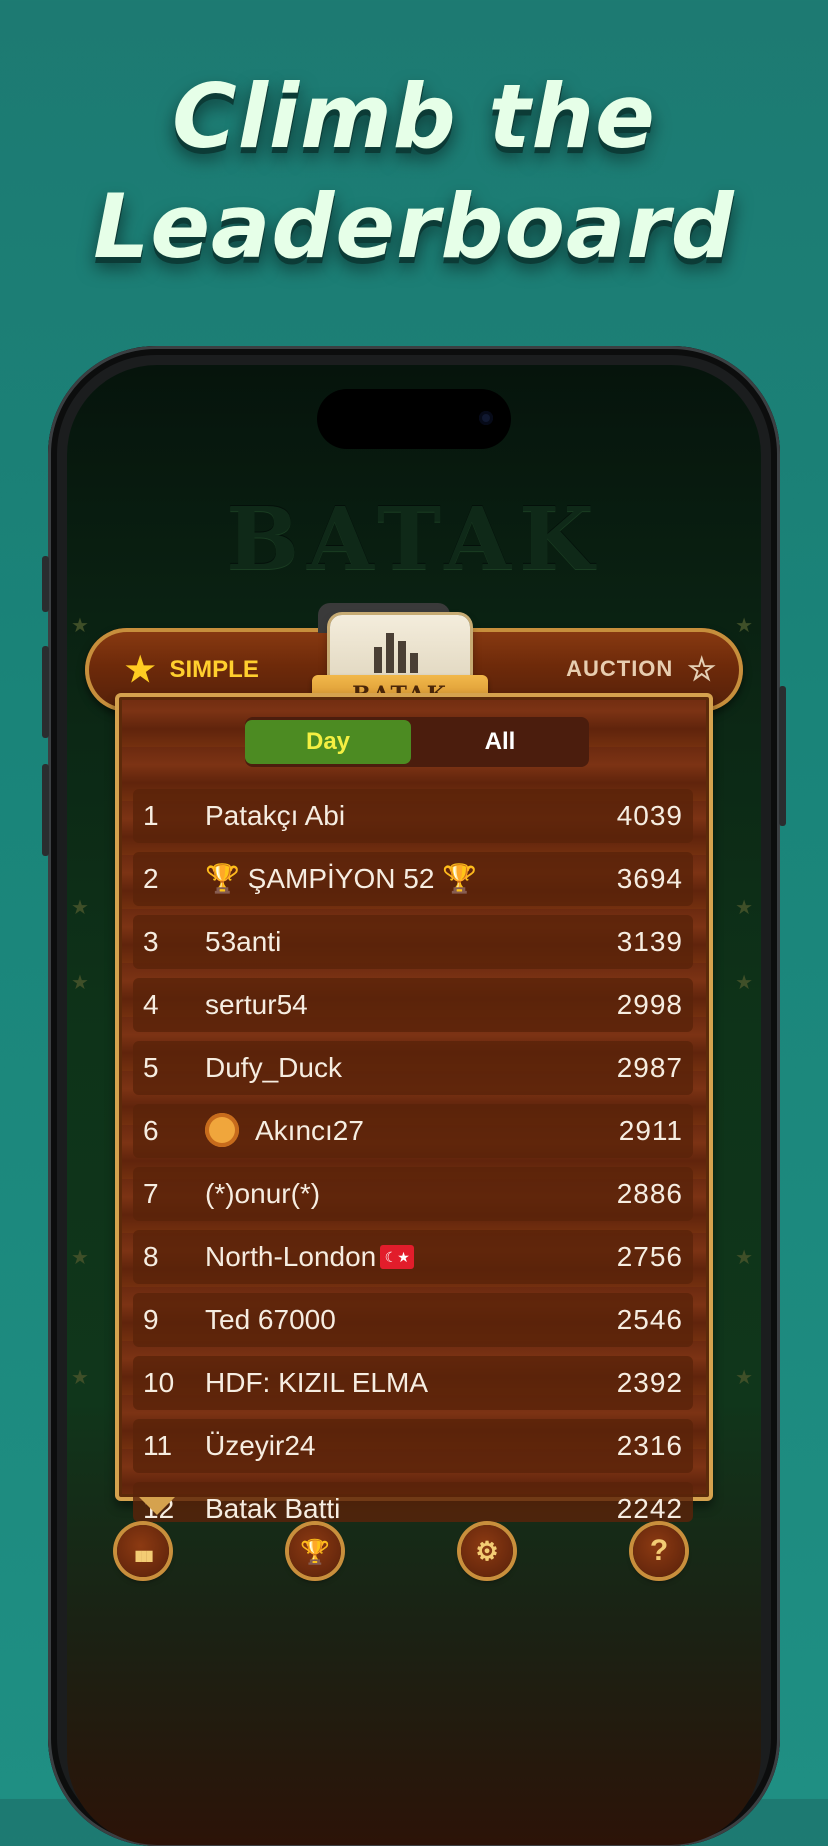 The width and height of the screenshot is (828, 1846). Describe the element at coordinates (151, 1130) in the screenshot. I see `row-rank: 6` at that location.